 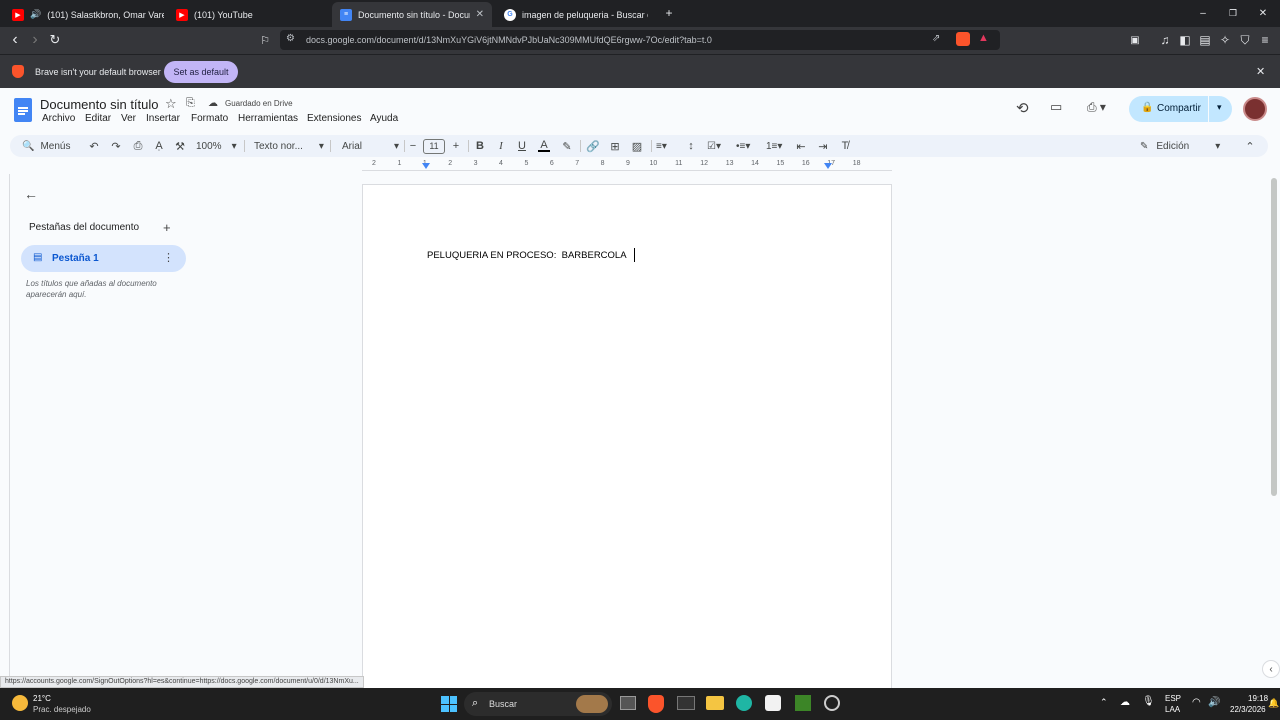 I want to click on move-folder-icon: ⎘, so click(x=190, y=103).